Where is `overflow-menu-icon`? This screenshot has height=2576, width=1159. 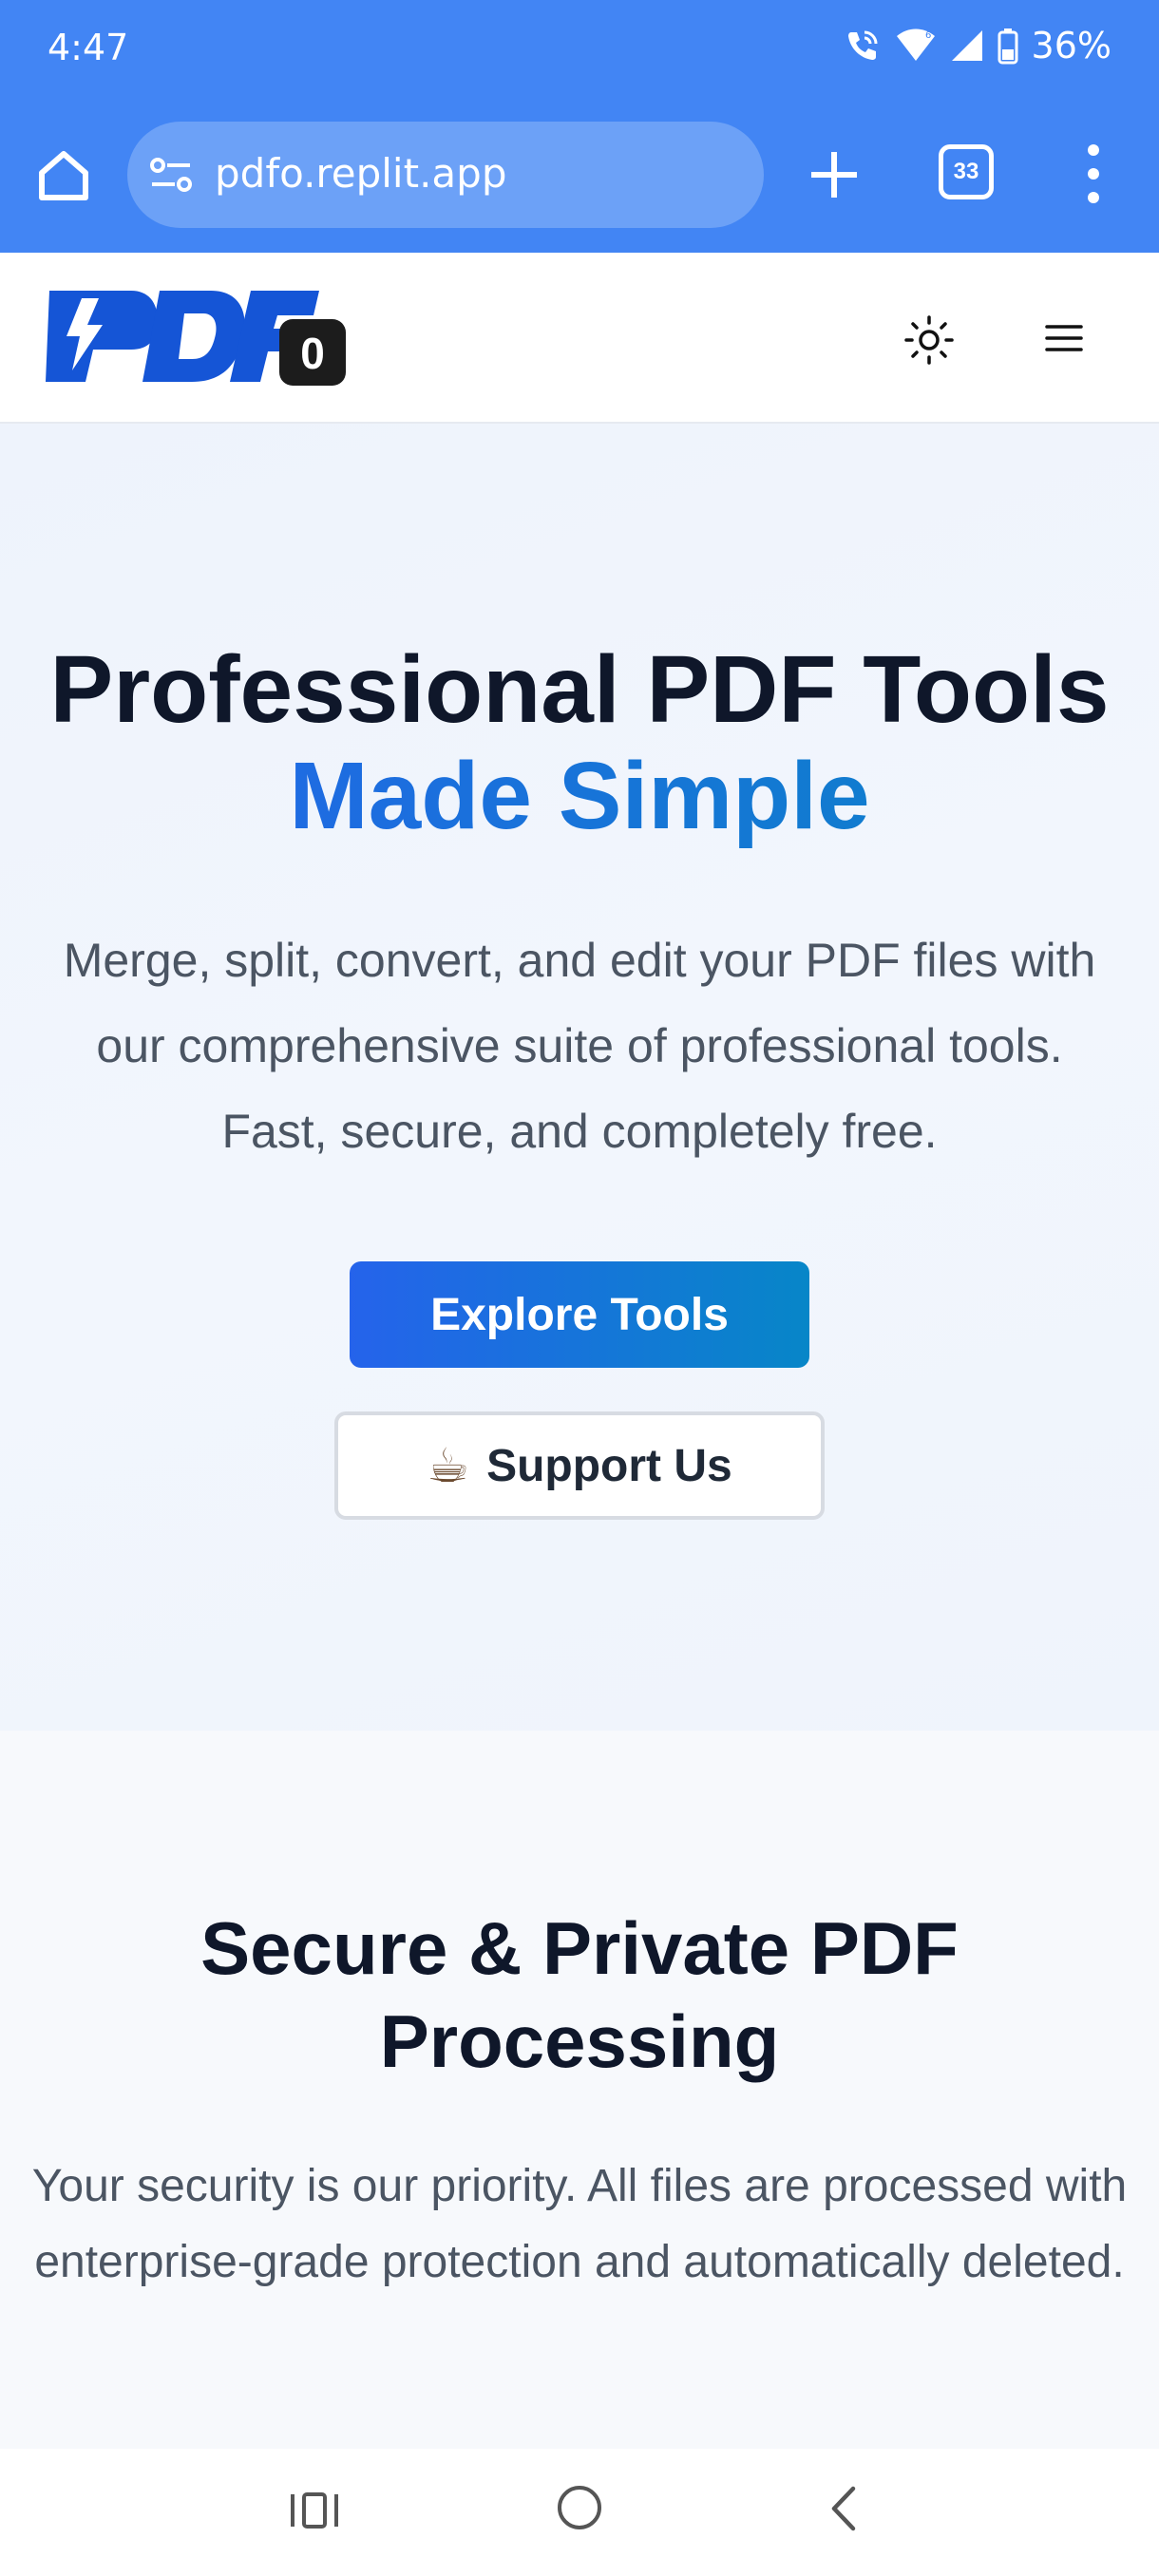 overflow-menu-icon is located at coordinates (1093, 174).